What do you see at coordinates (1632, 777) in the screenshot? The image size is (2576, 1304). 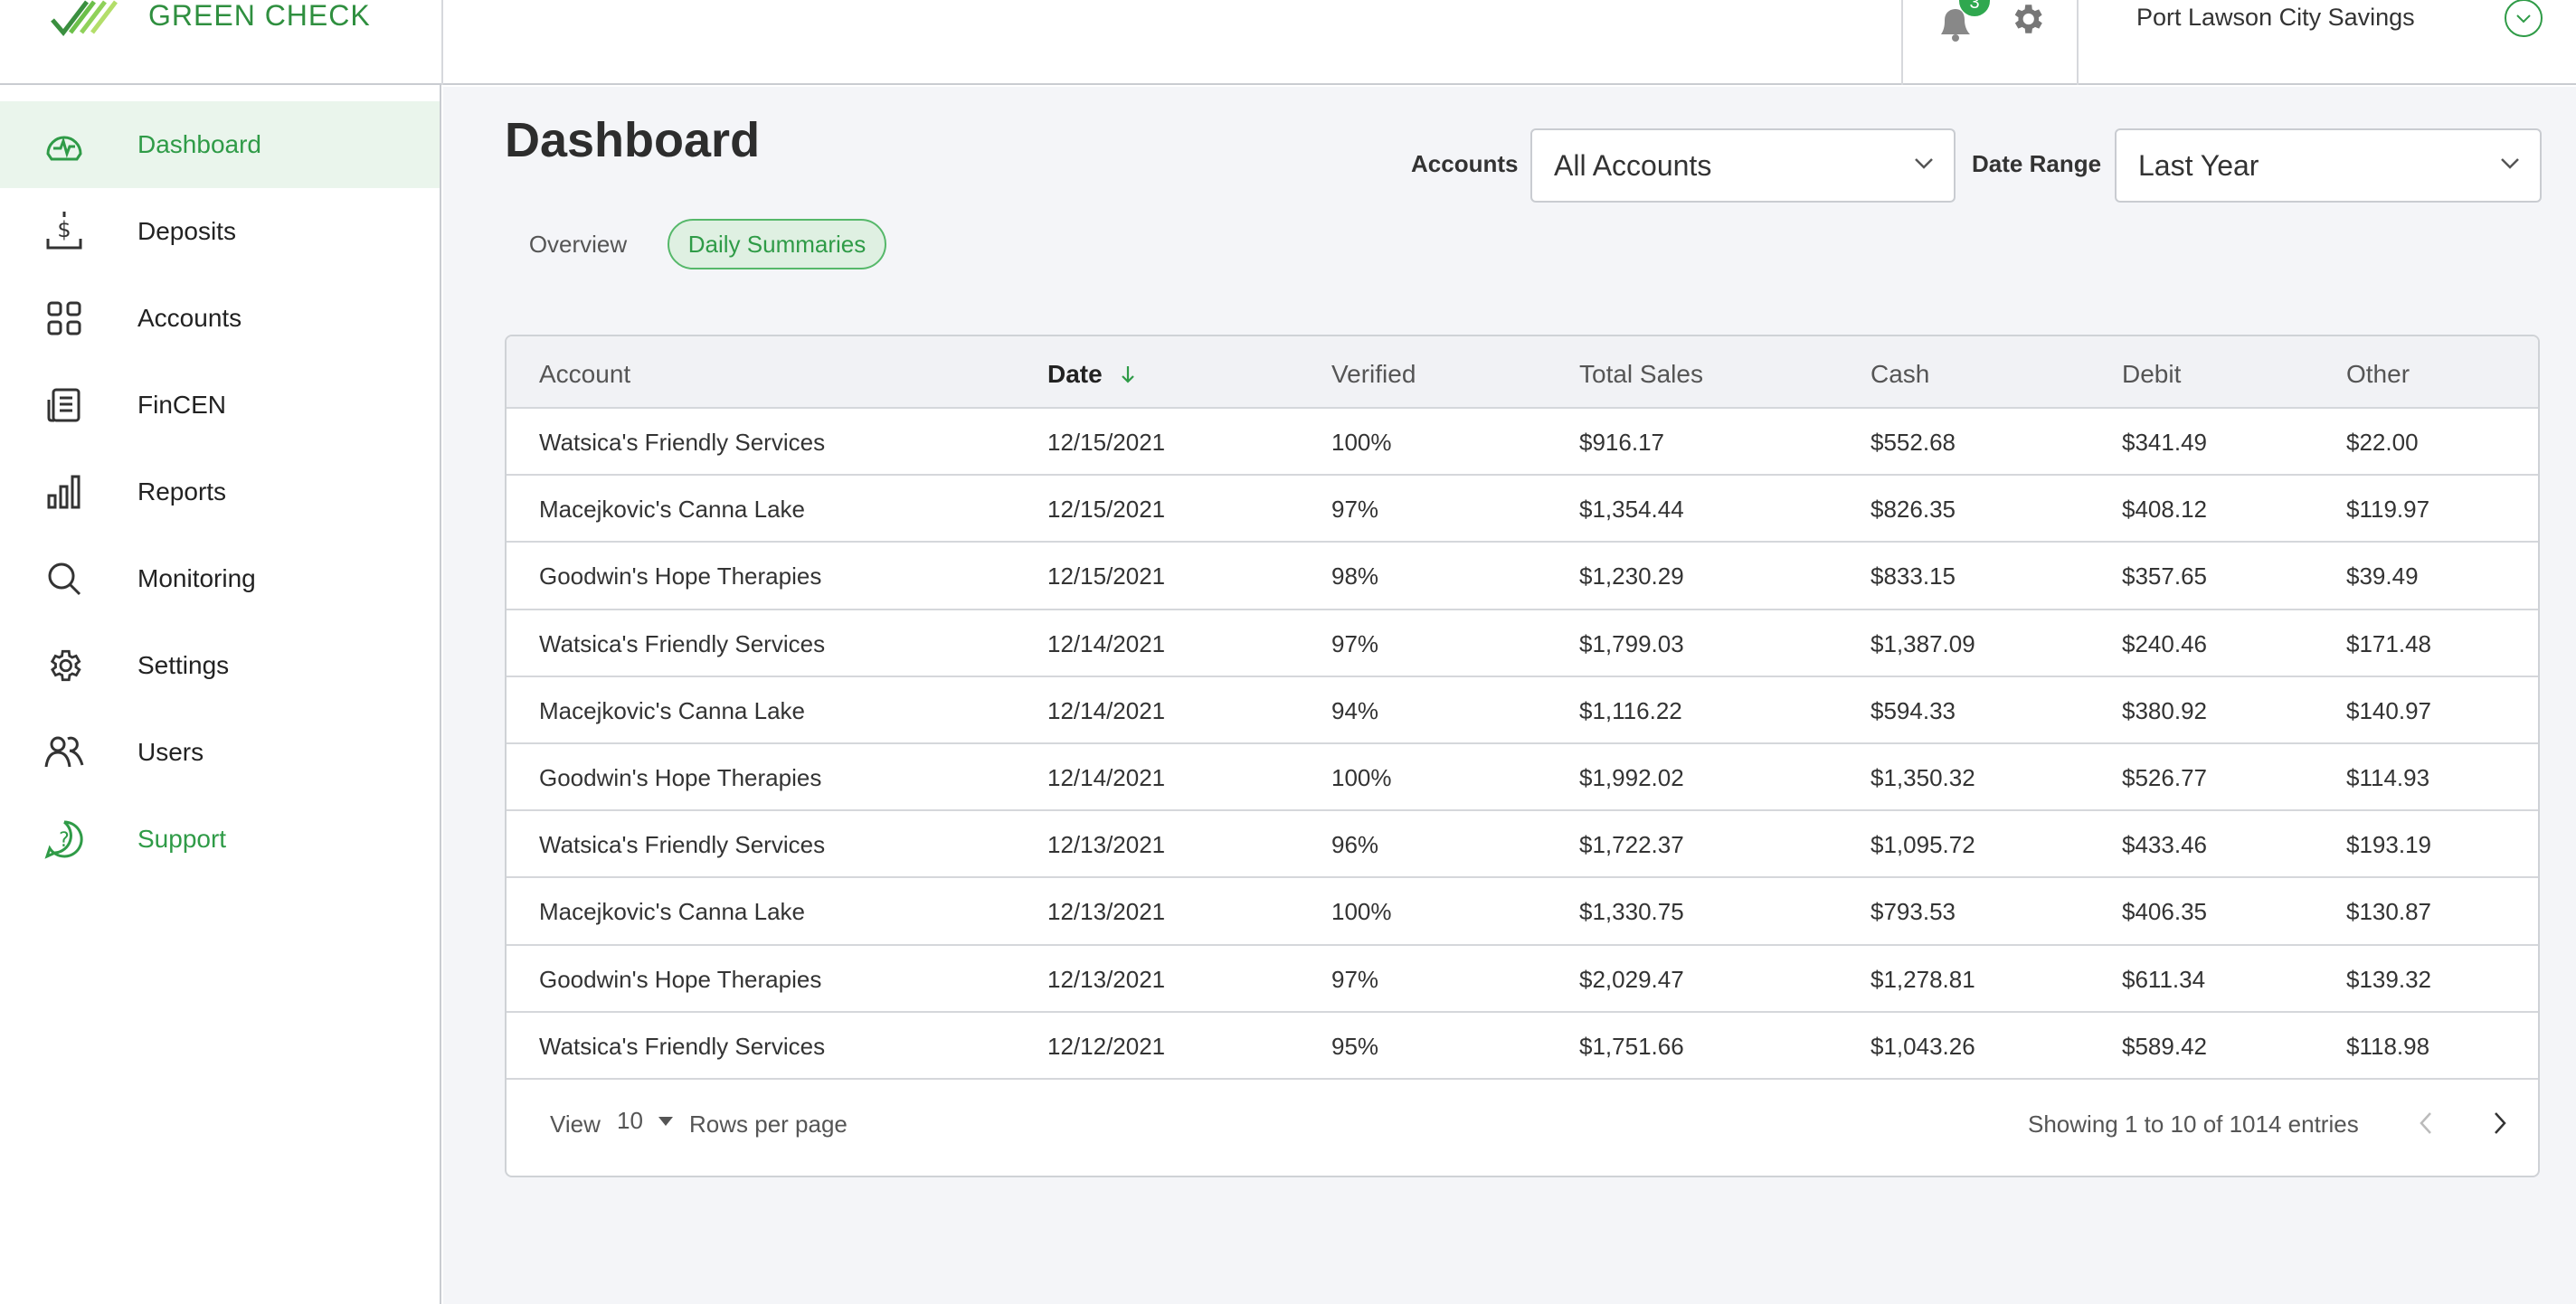 I see `cell-total-sales: $1,992.02` at bounding box center [1632, 777].